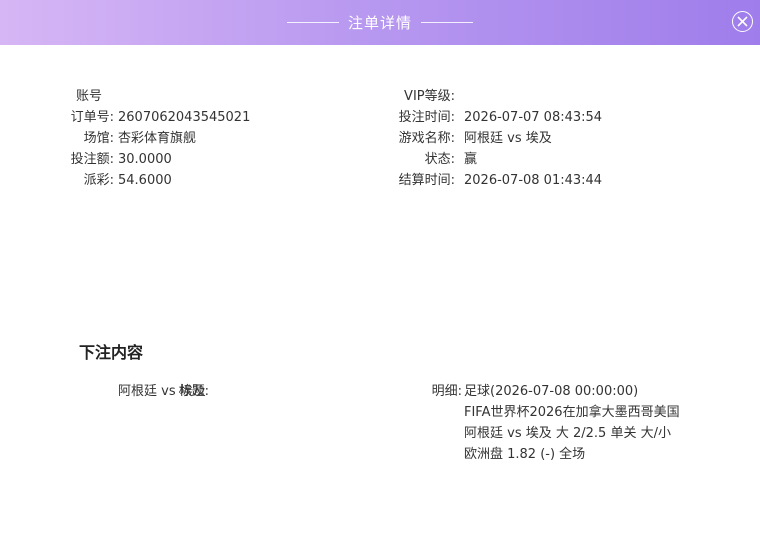 Image resolution: width=760 pixels, height=552 pixels. I want to click on bet-content-heading: 下注内容, so click(111, 352).